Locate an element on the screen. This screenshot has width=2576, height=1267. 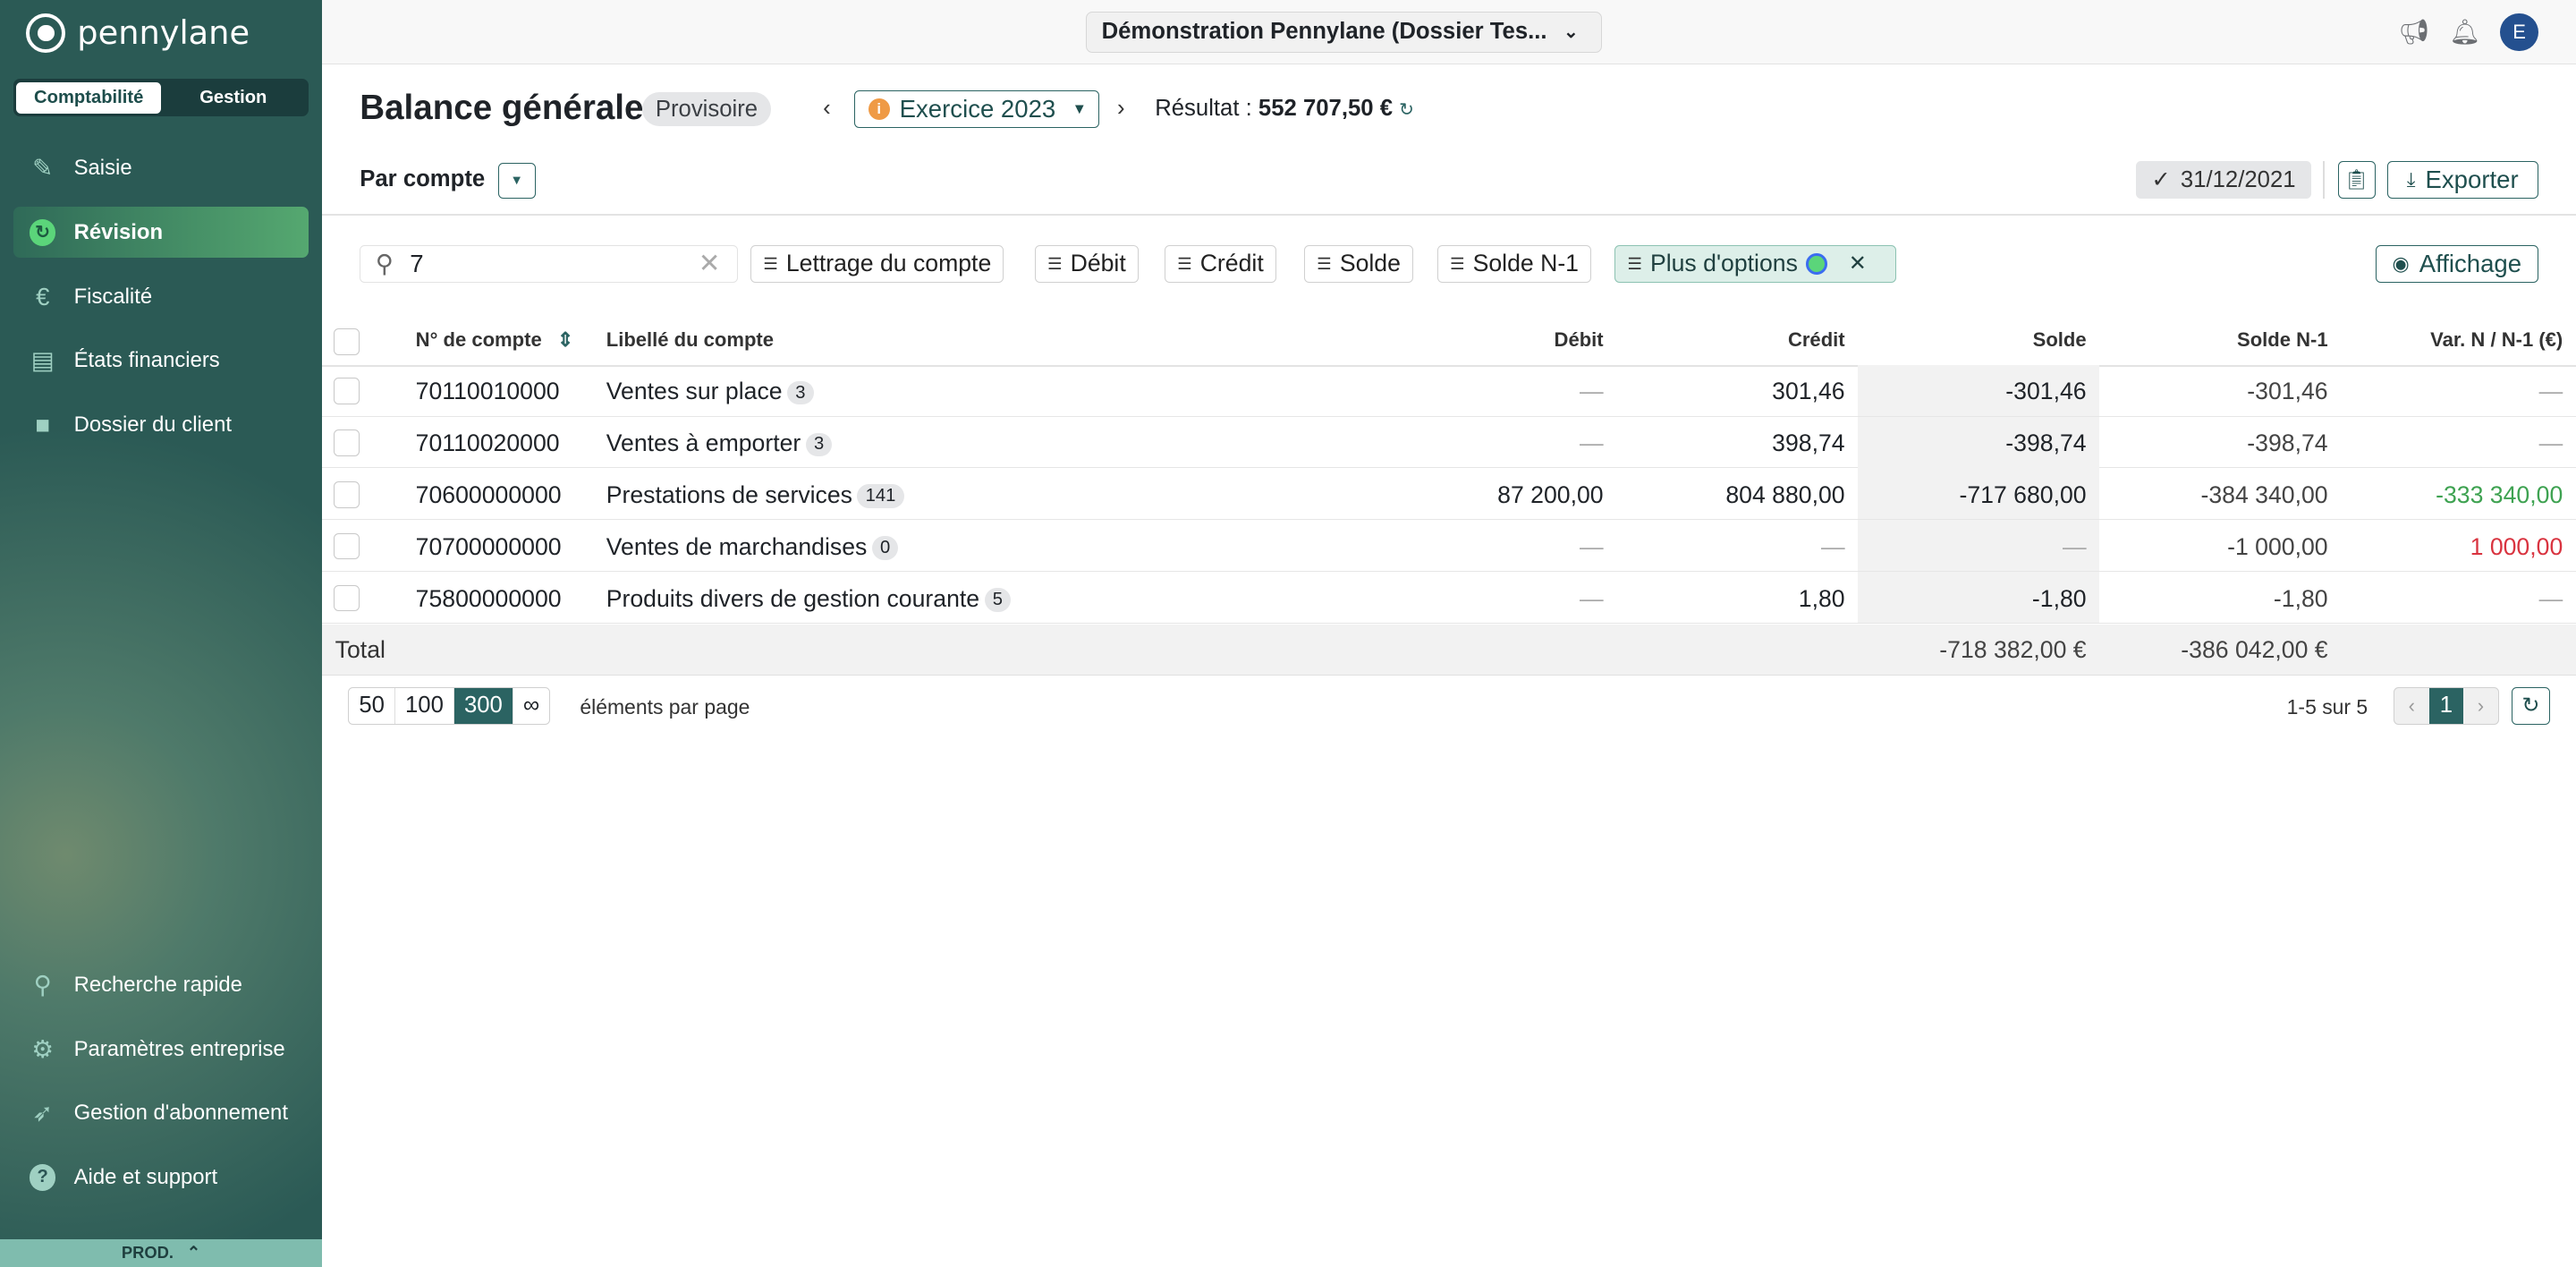
sidebar-item-label: Gestion d'abonnement is located at coordinates (180, 1114).